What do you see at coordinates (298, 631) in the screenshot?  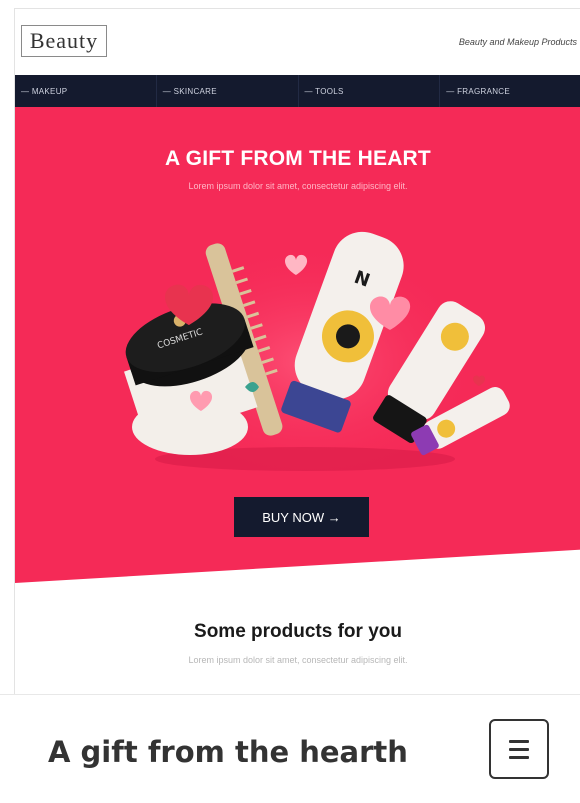 I see `products-section-title: Some products for you` at bounding box center [298, 631].